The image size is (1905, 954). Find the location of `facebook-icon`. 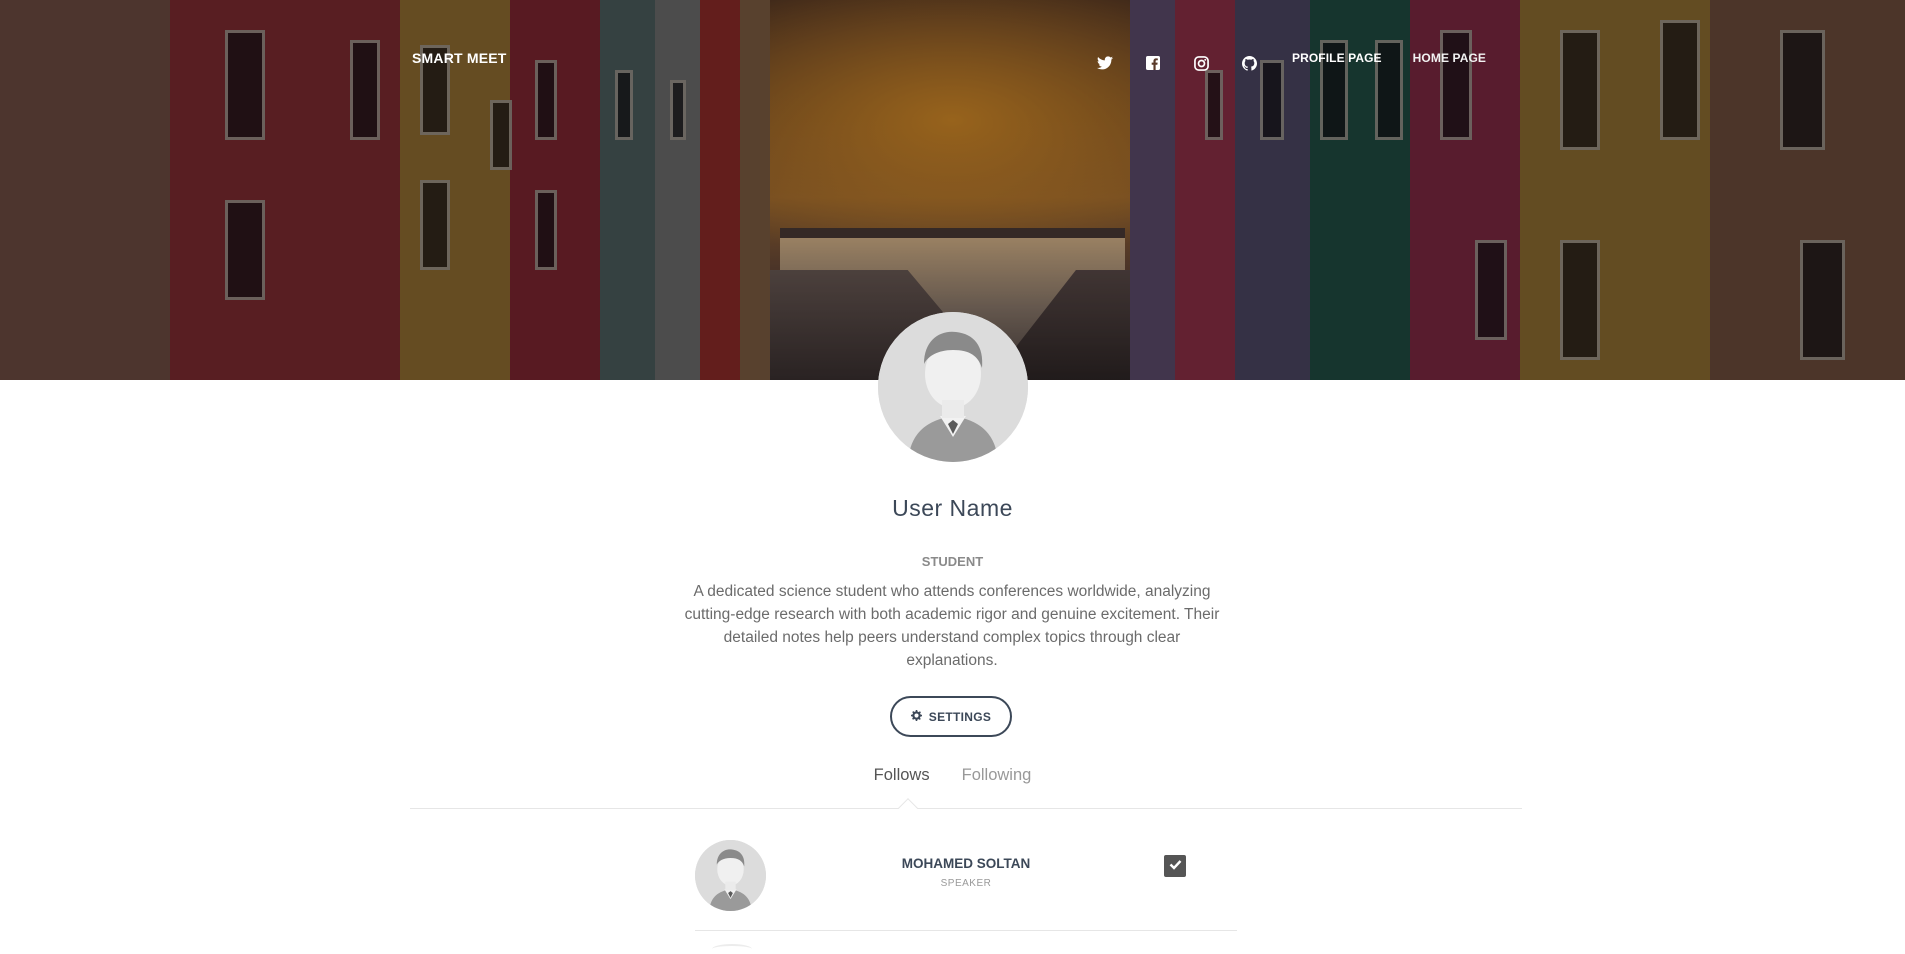

facebook-icon is located at coordinates (1153, 63).